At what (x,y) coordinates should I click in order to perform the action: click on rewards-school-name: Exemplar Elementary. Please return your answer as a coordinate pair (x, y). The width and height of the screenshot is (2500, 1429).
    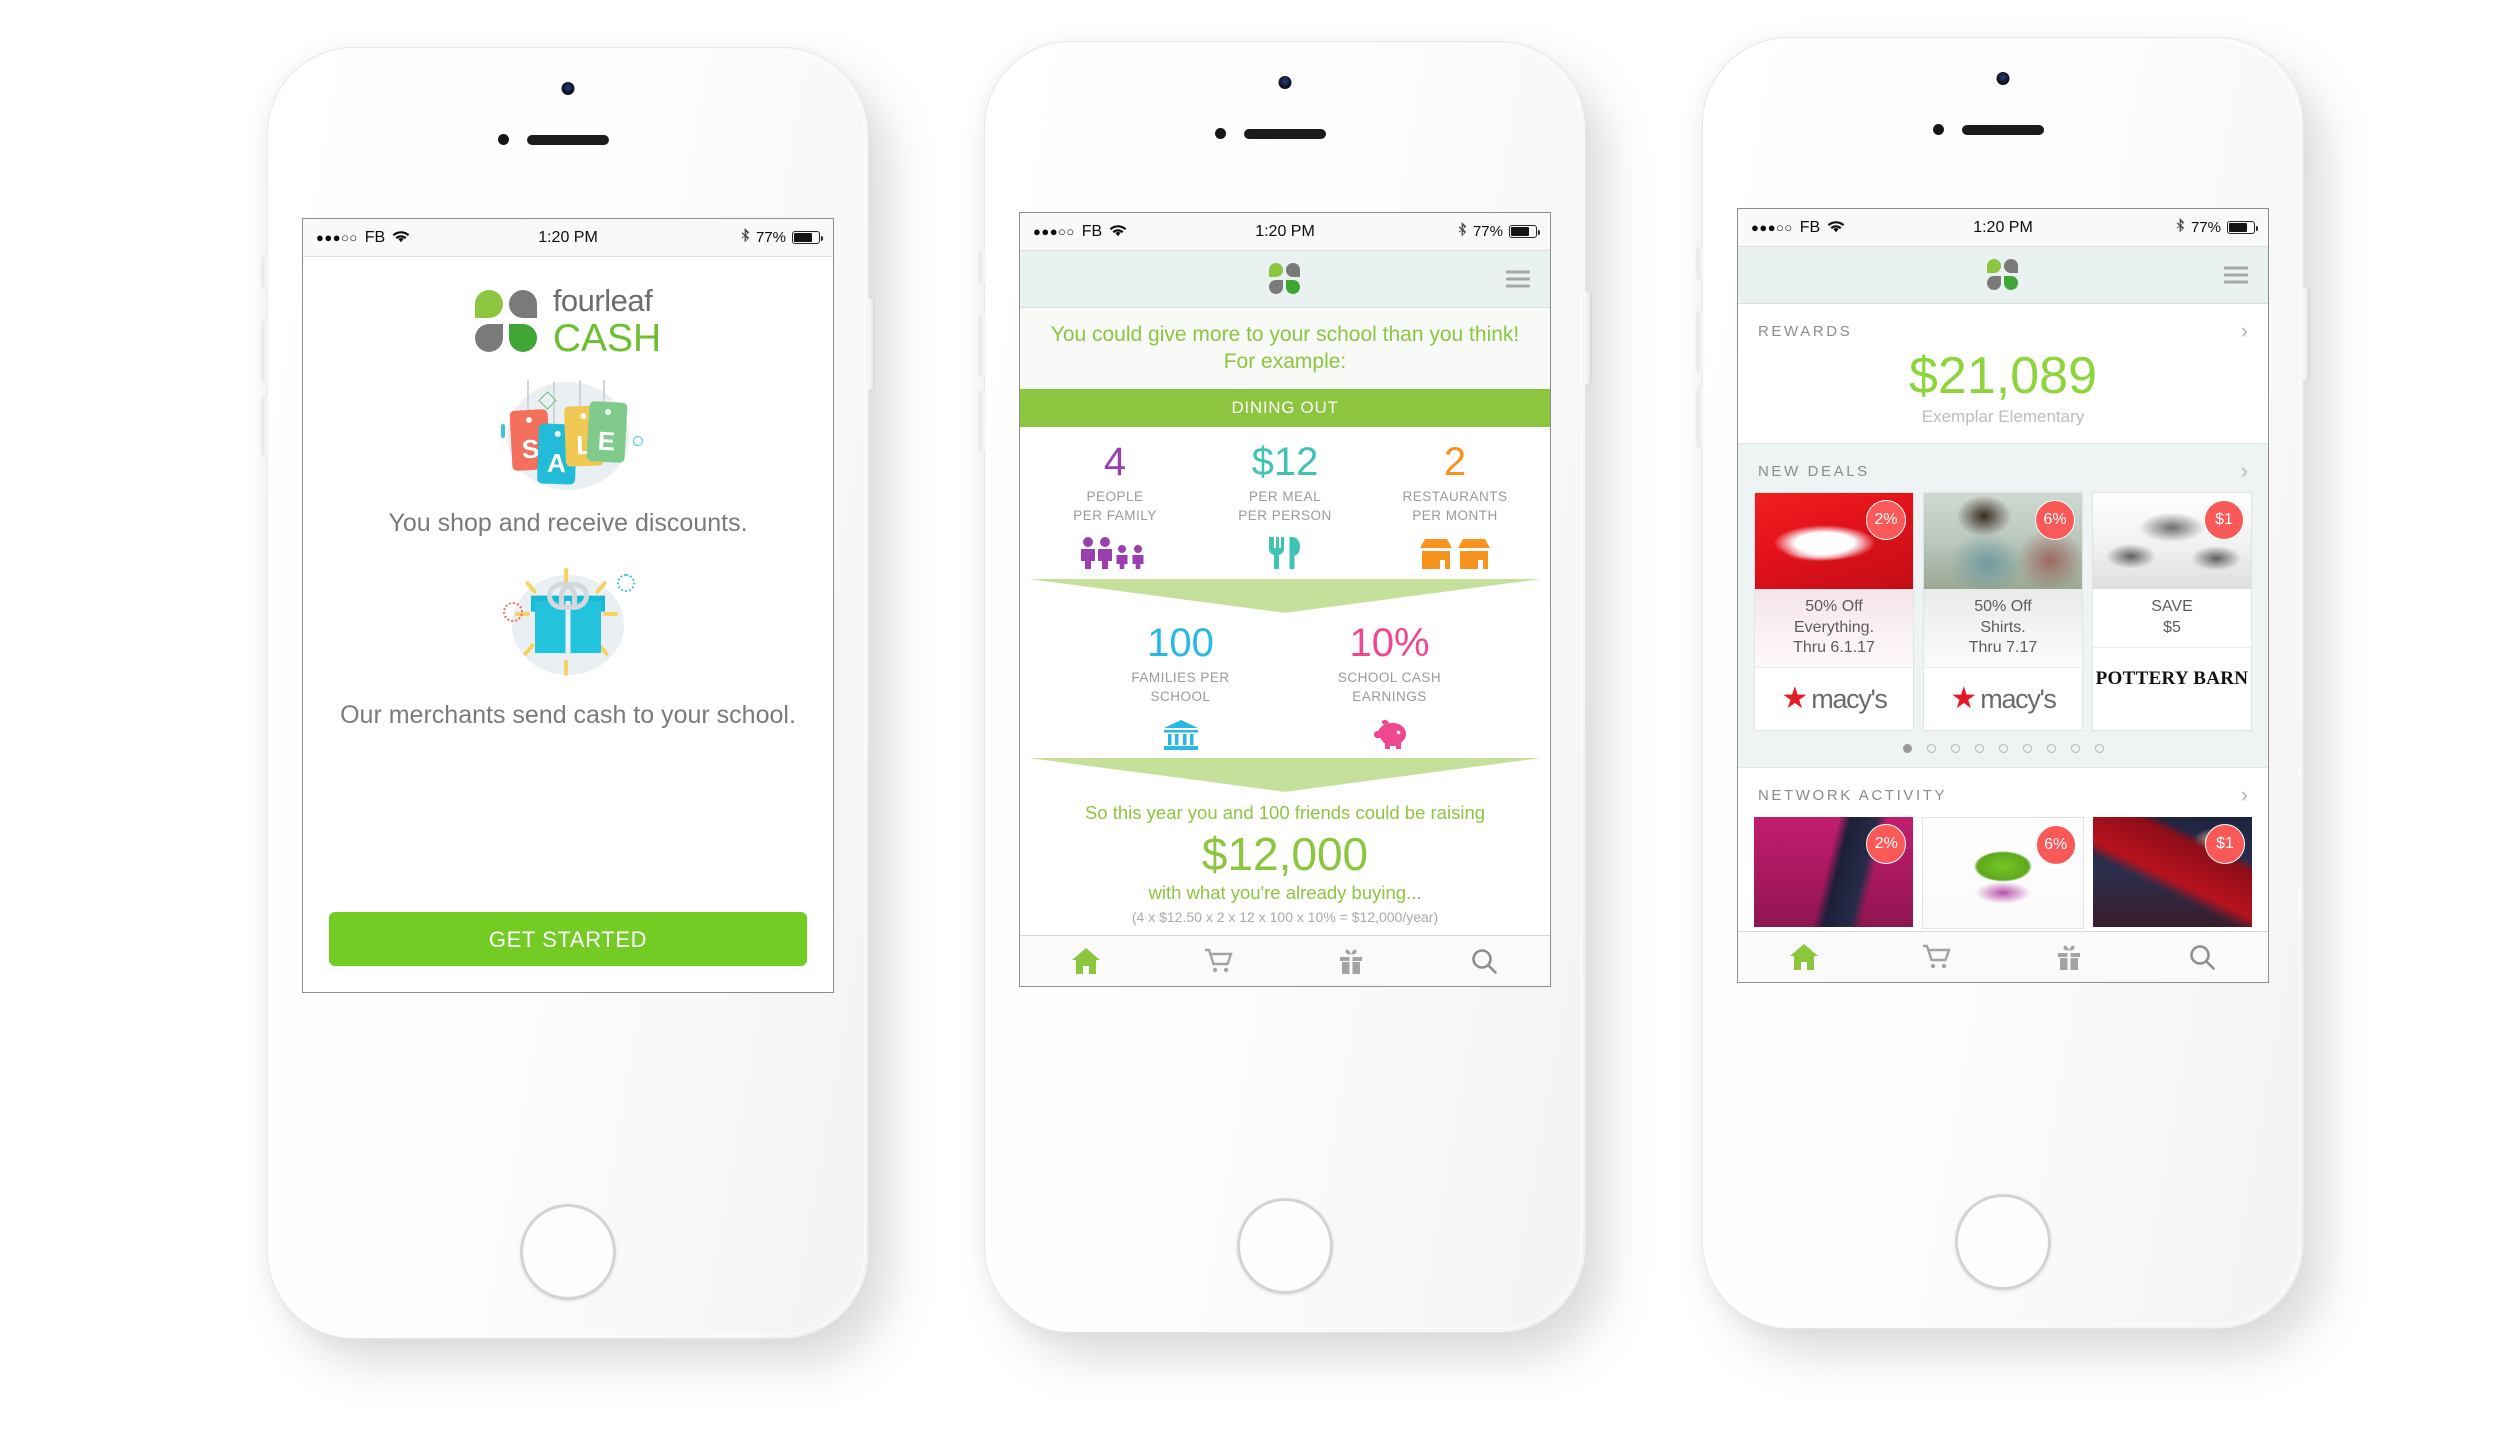
    Looking at the image, I should click on (2003, 417).